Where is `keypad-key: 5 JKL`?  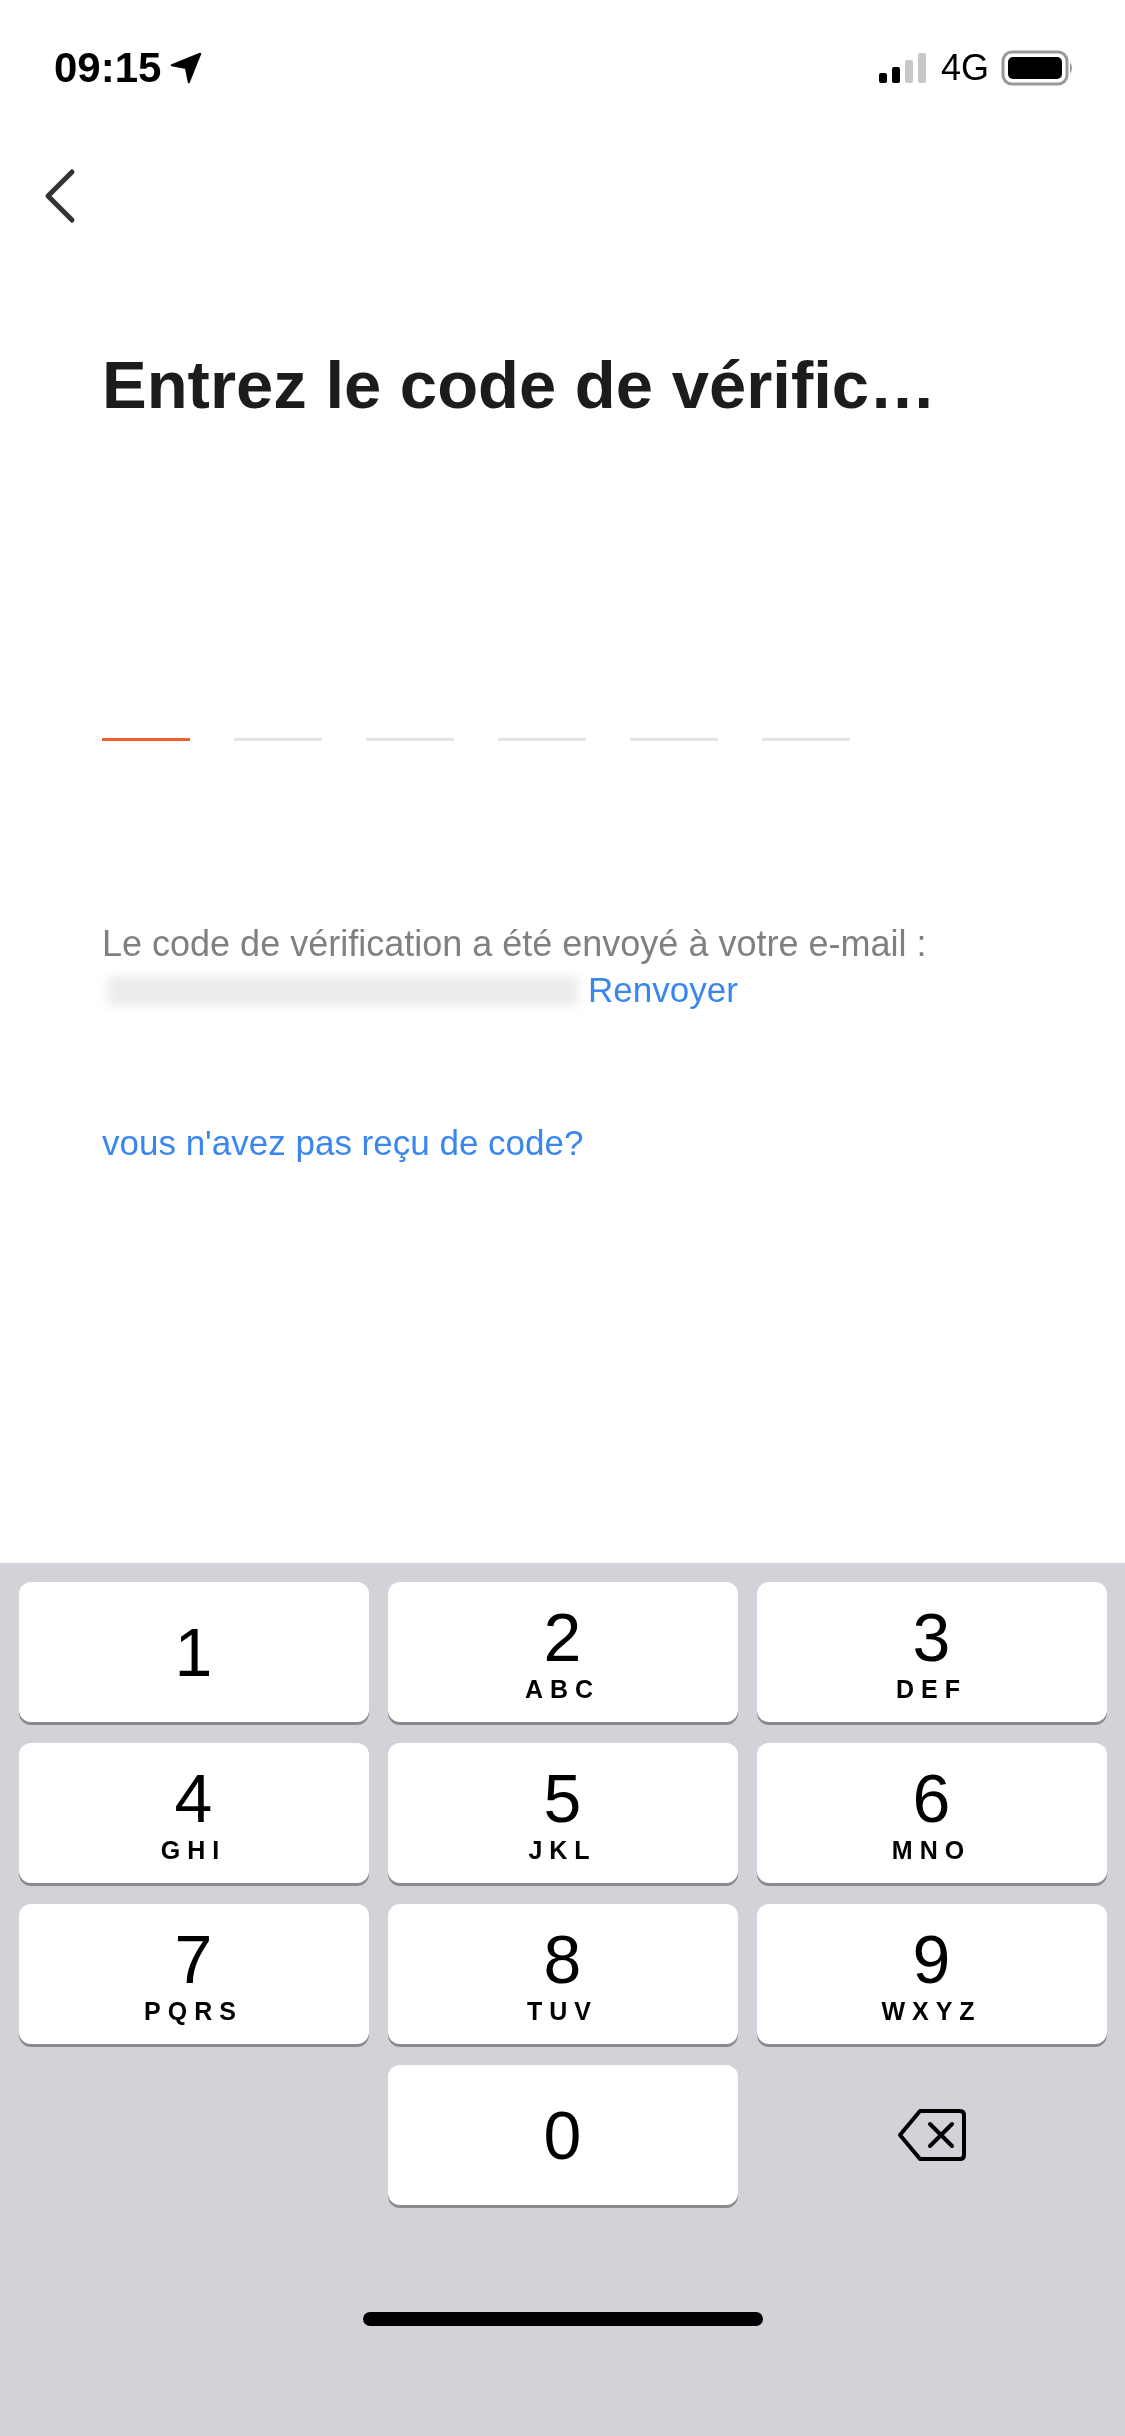
keypad-key: 5 JKL is located at coordinates (562, 1813).